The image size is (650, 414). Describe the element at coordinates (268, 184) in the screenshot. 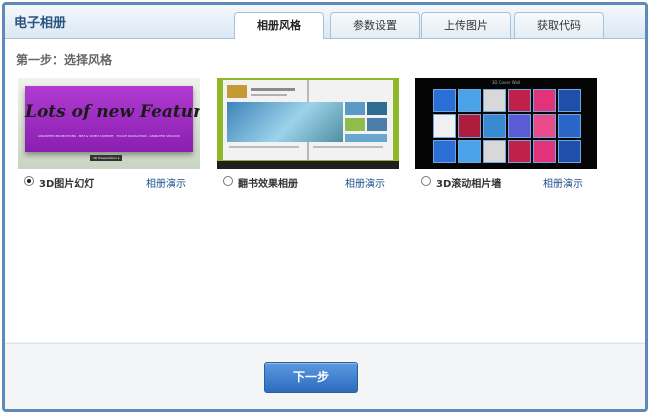

I see `option-label: 翻书效果相册` at that location.